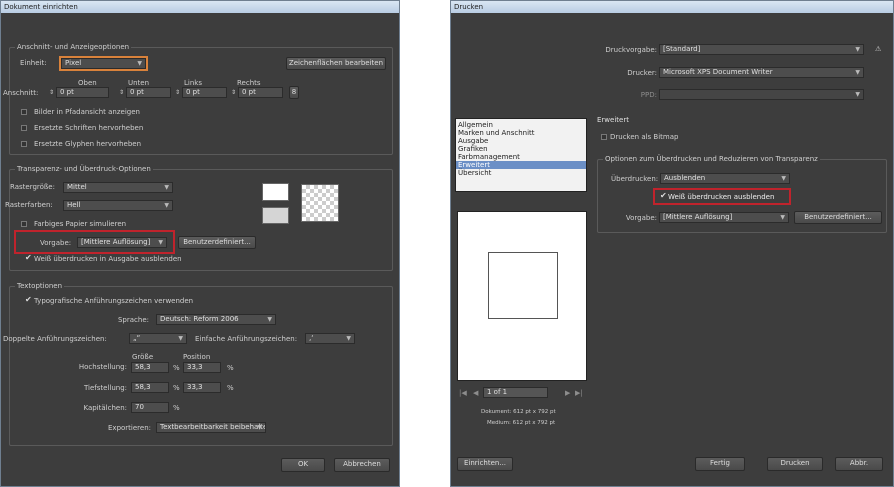 This screenshot has height=487, width=894. I want to click on document-size: Dokument: 612 pt x 792 pt, so click(518, 412).